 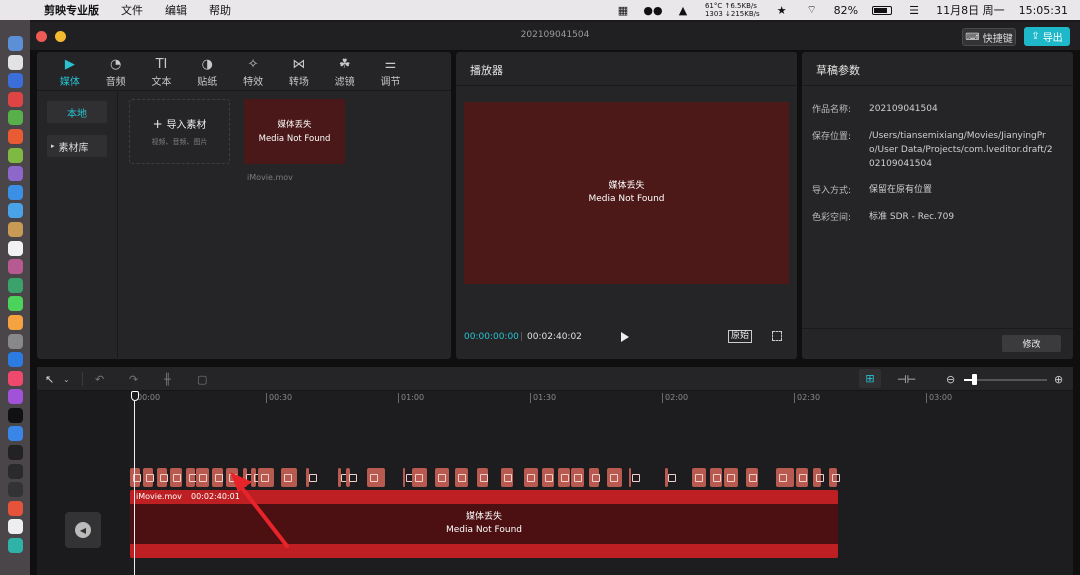 What do you see at coordinates (262, 514) in the screenshot?
I see `arrow-shaft` at bounding box center [262, 514].